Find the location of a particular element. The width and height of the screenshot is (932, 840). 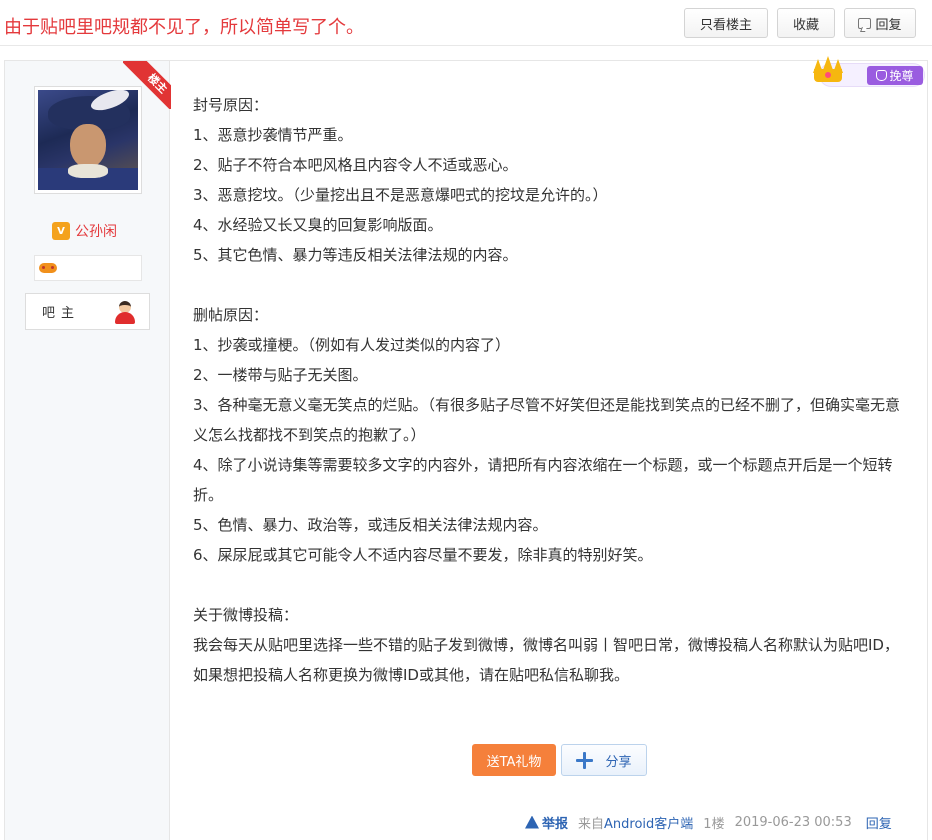

role-label: 吧主 is located at coordinates (61, 313).